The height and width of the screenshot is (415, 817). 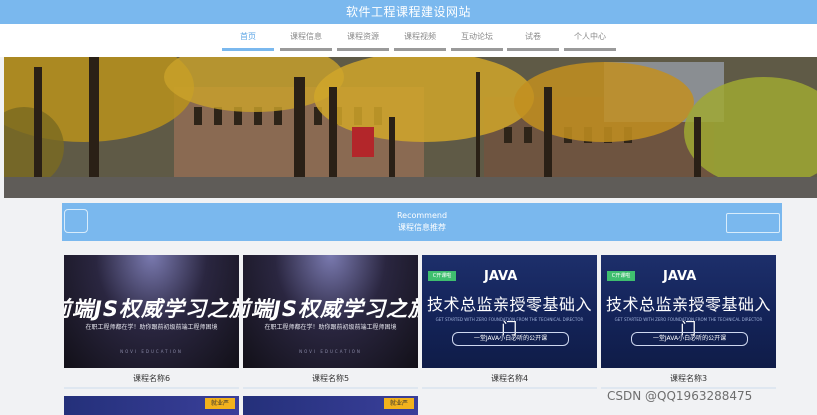 I want to click on nav-exams: 试卷, so click(x=533, y=40).